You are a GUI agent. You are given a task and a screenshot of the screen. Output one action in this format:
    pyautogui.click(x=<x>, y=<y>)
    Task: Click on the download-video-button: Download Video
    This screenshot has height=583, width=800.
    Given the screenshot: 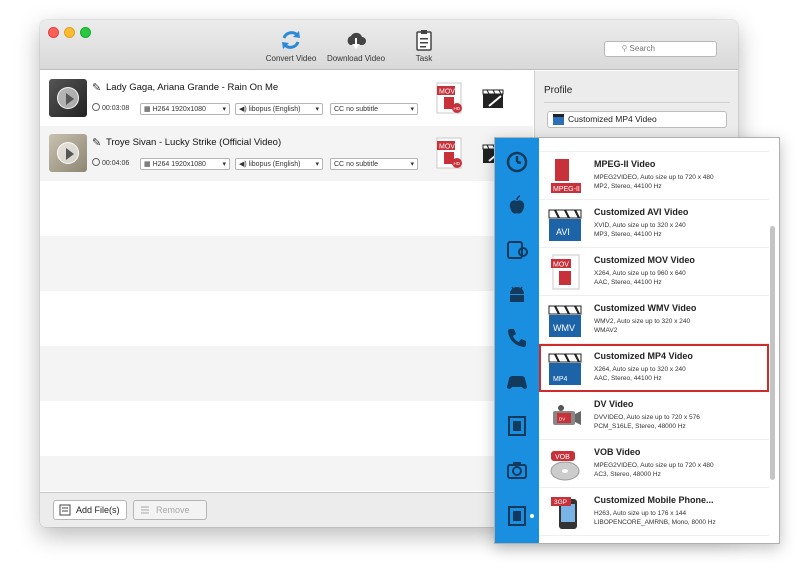 What is the action you would take?
    pyautogui.click(x=356, y=45)
    